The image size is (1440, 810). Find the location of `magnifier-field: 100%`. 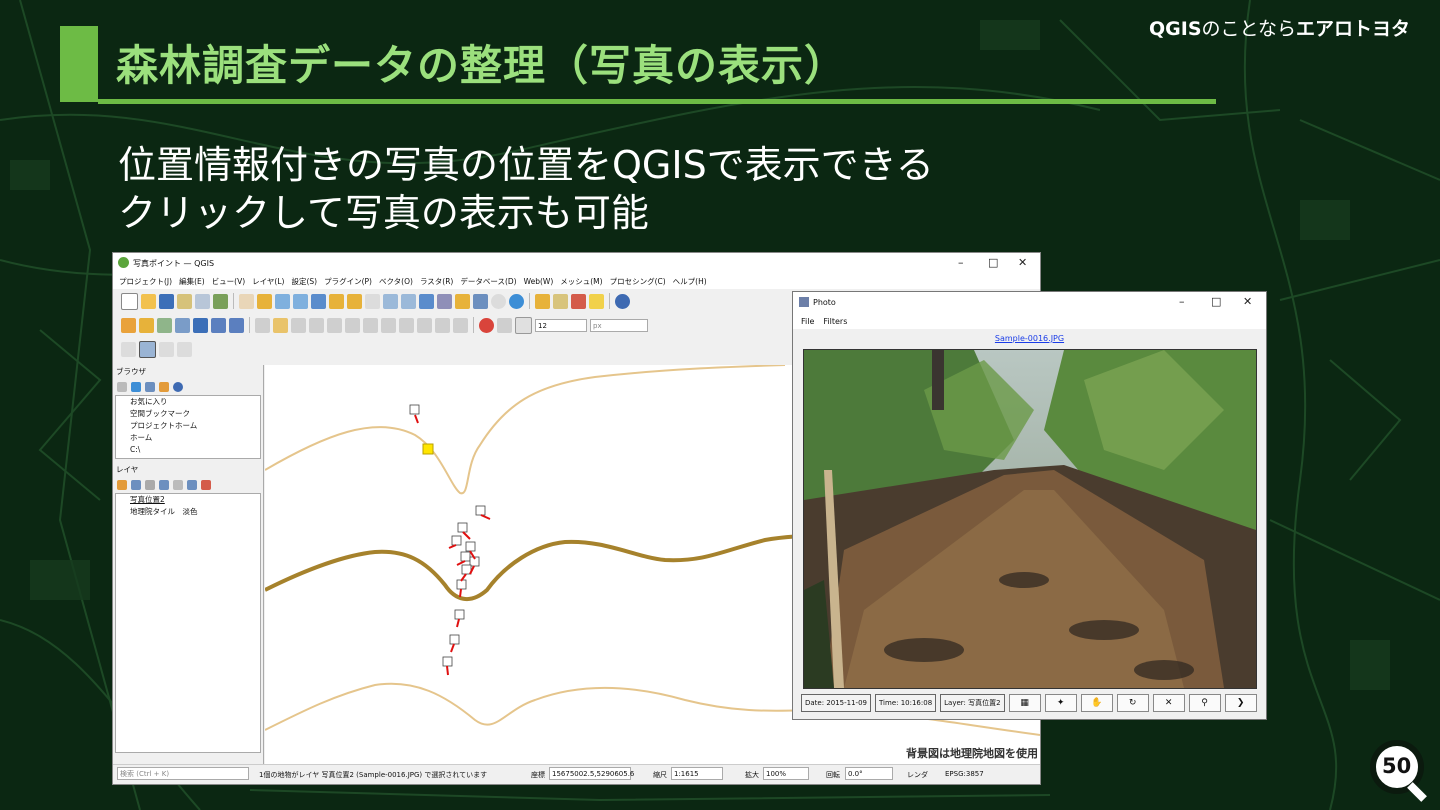

magnifier-field: 100% is located at coordinates (786, 773).